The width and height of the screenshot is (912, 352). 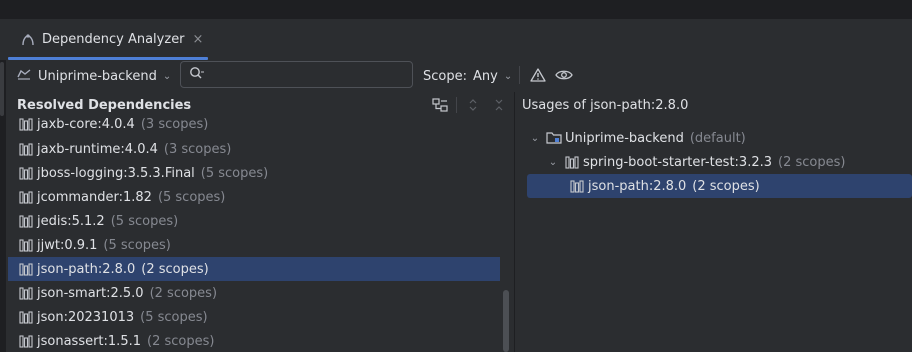 I want to click on tree-node-name: json-path:2.8.0, so click(x=637, y=186).